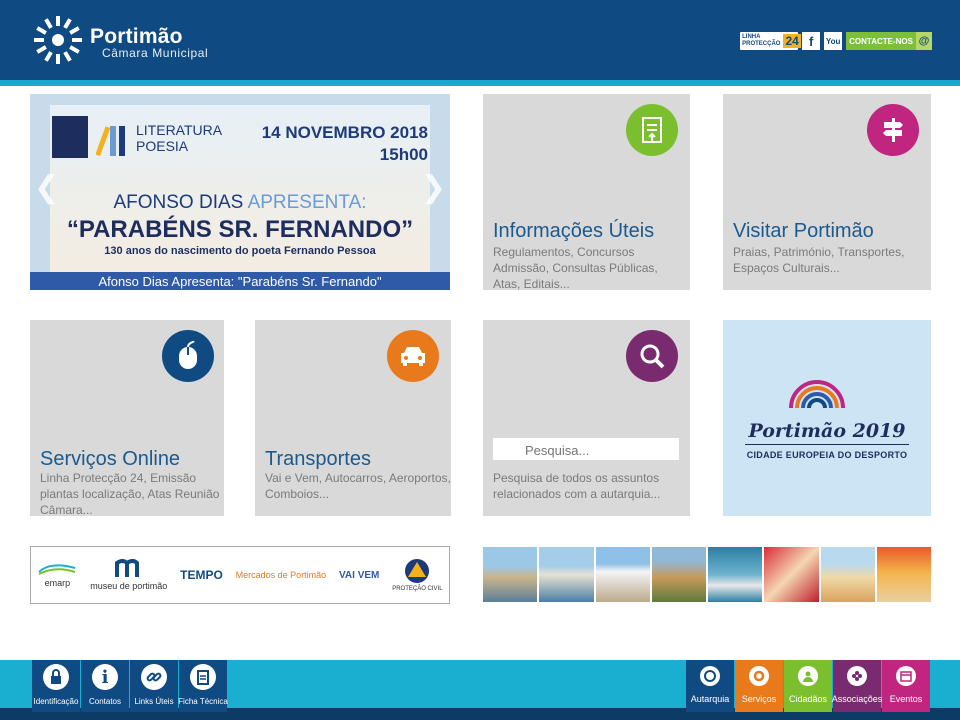 Image resolution: width=960 pixels, height=720 pixels. What do you see at coordinates (188, 356) in the screenshot?
I see `mouse-icon` at bounding box center [188, 356].